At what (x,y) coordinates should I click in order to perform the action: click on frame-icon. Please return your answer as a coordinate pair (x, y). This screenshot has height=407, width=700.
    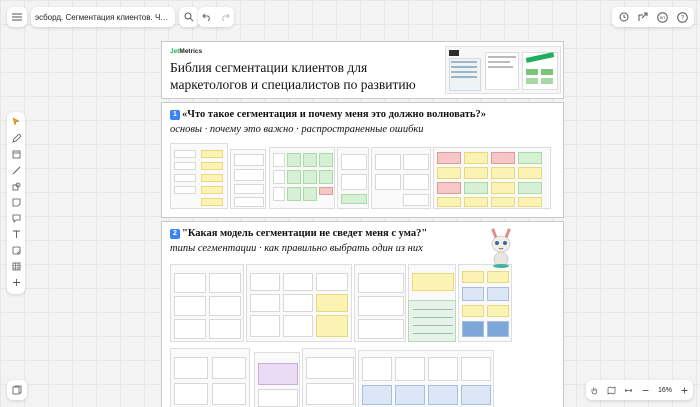
    Looking at the image, I should click on (16, 154).